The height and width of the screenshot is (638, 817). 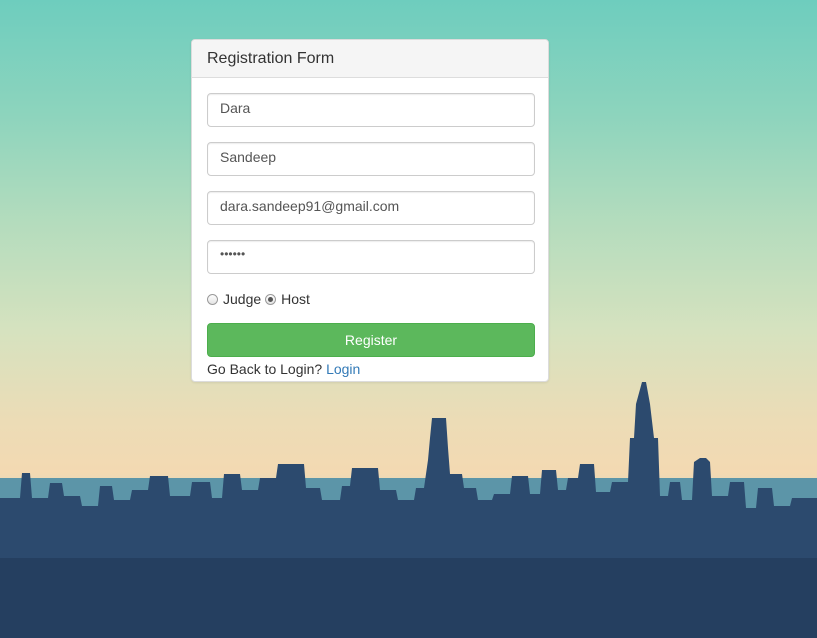 I want to click on password-input: ••••••, so click(x=371, y=257).